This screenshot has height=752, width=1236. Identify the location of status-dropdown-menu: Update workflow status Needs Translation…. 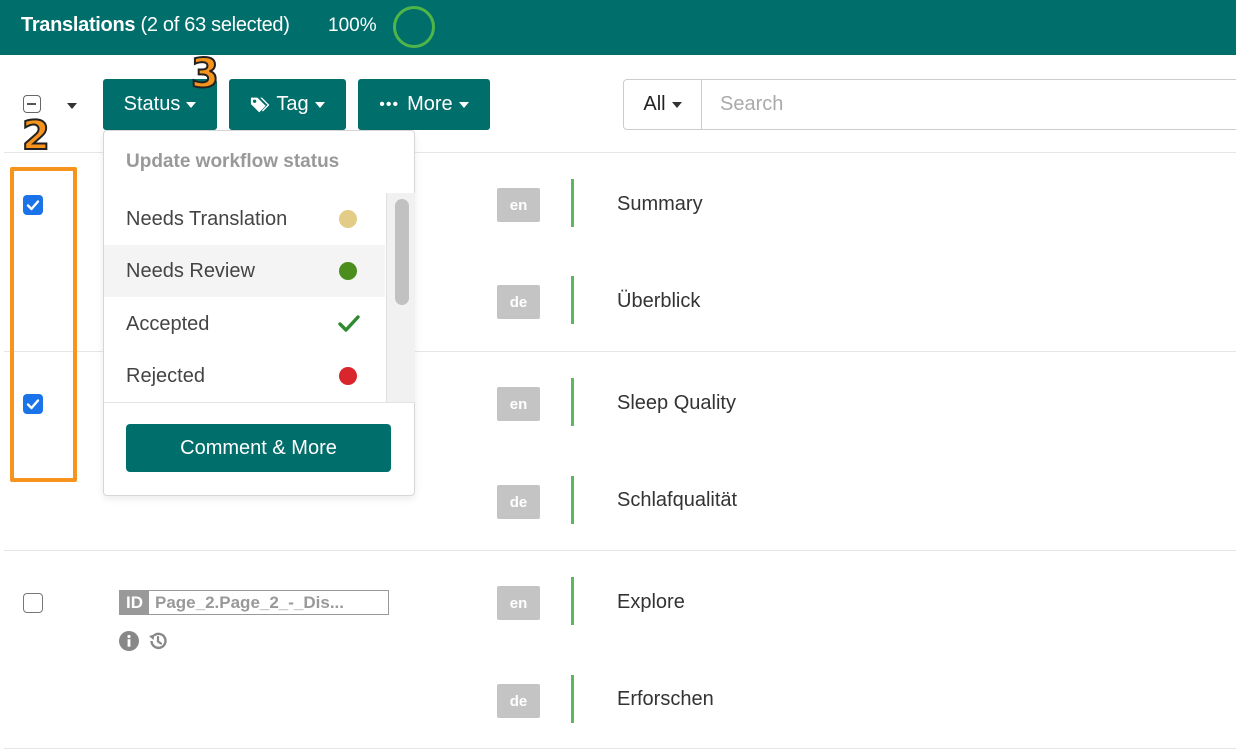
(259, 313).